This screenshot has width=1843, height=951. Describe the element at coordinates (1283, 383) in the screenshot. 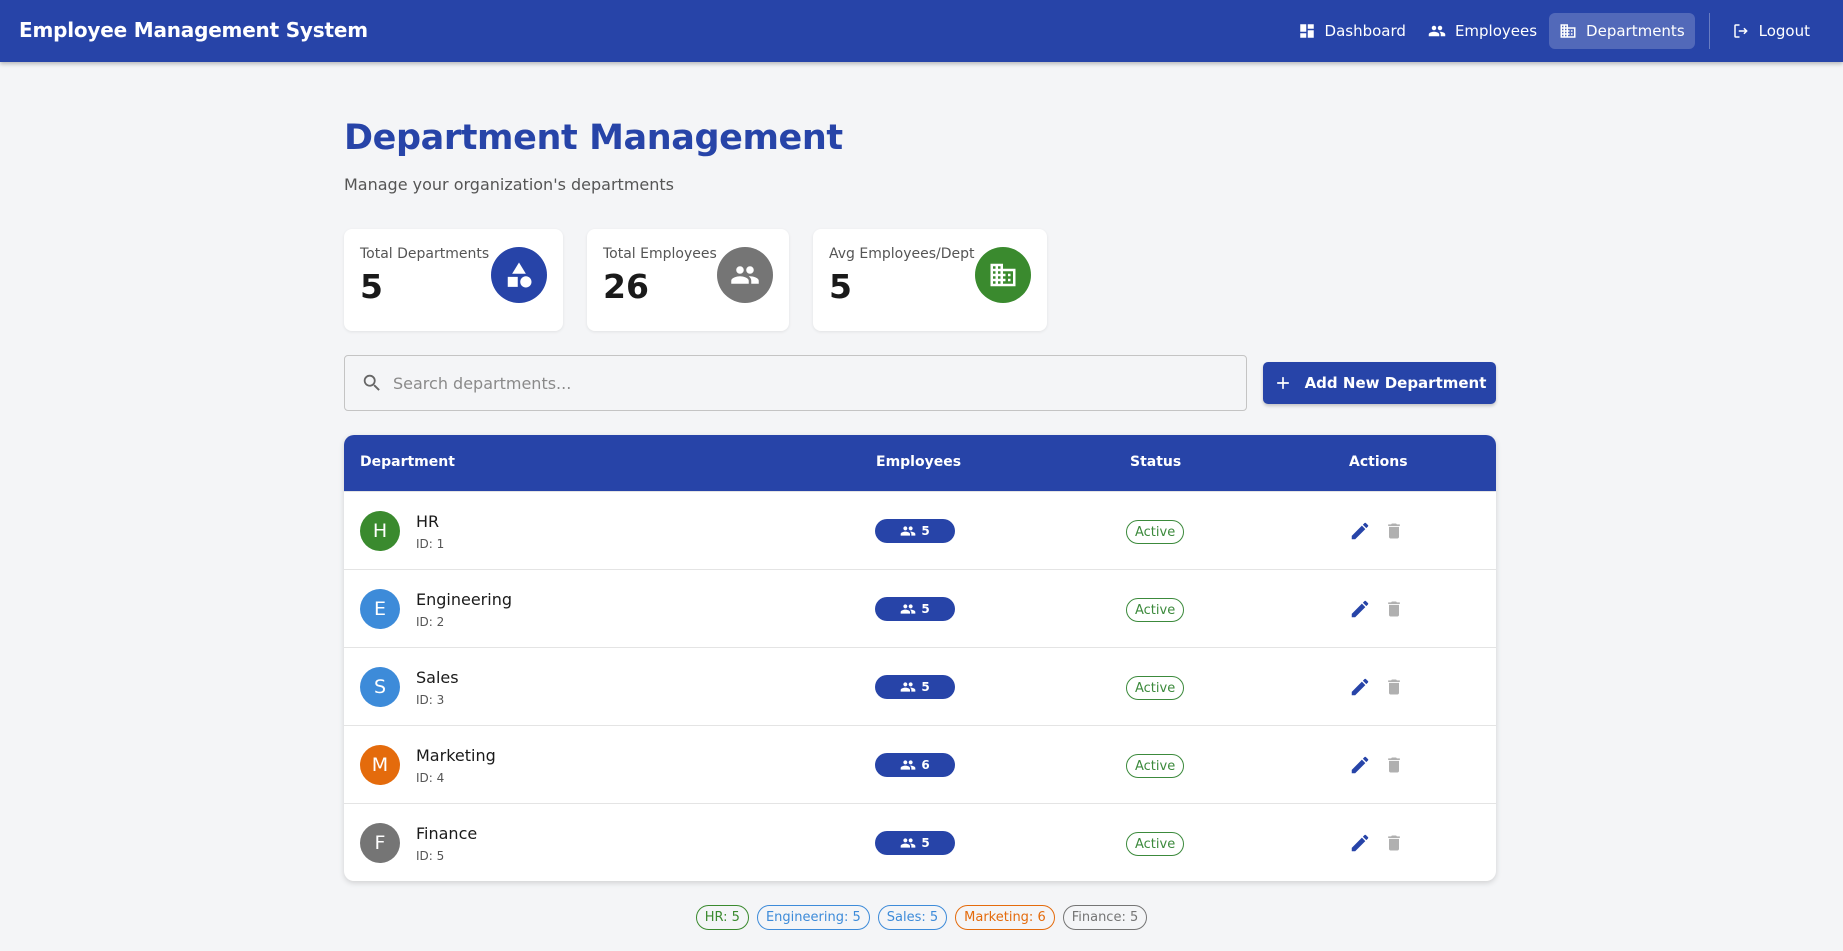

I see `add-icon` at that location.